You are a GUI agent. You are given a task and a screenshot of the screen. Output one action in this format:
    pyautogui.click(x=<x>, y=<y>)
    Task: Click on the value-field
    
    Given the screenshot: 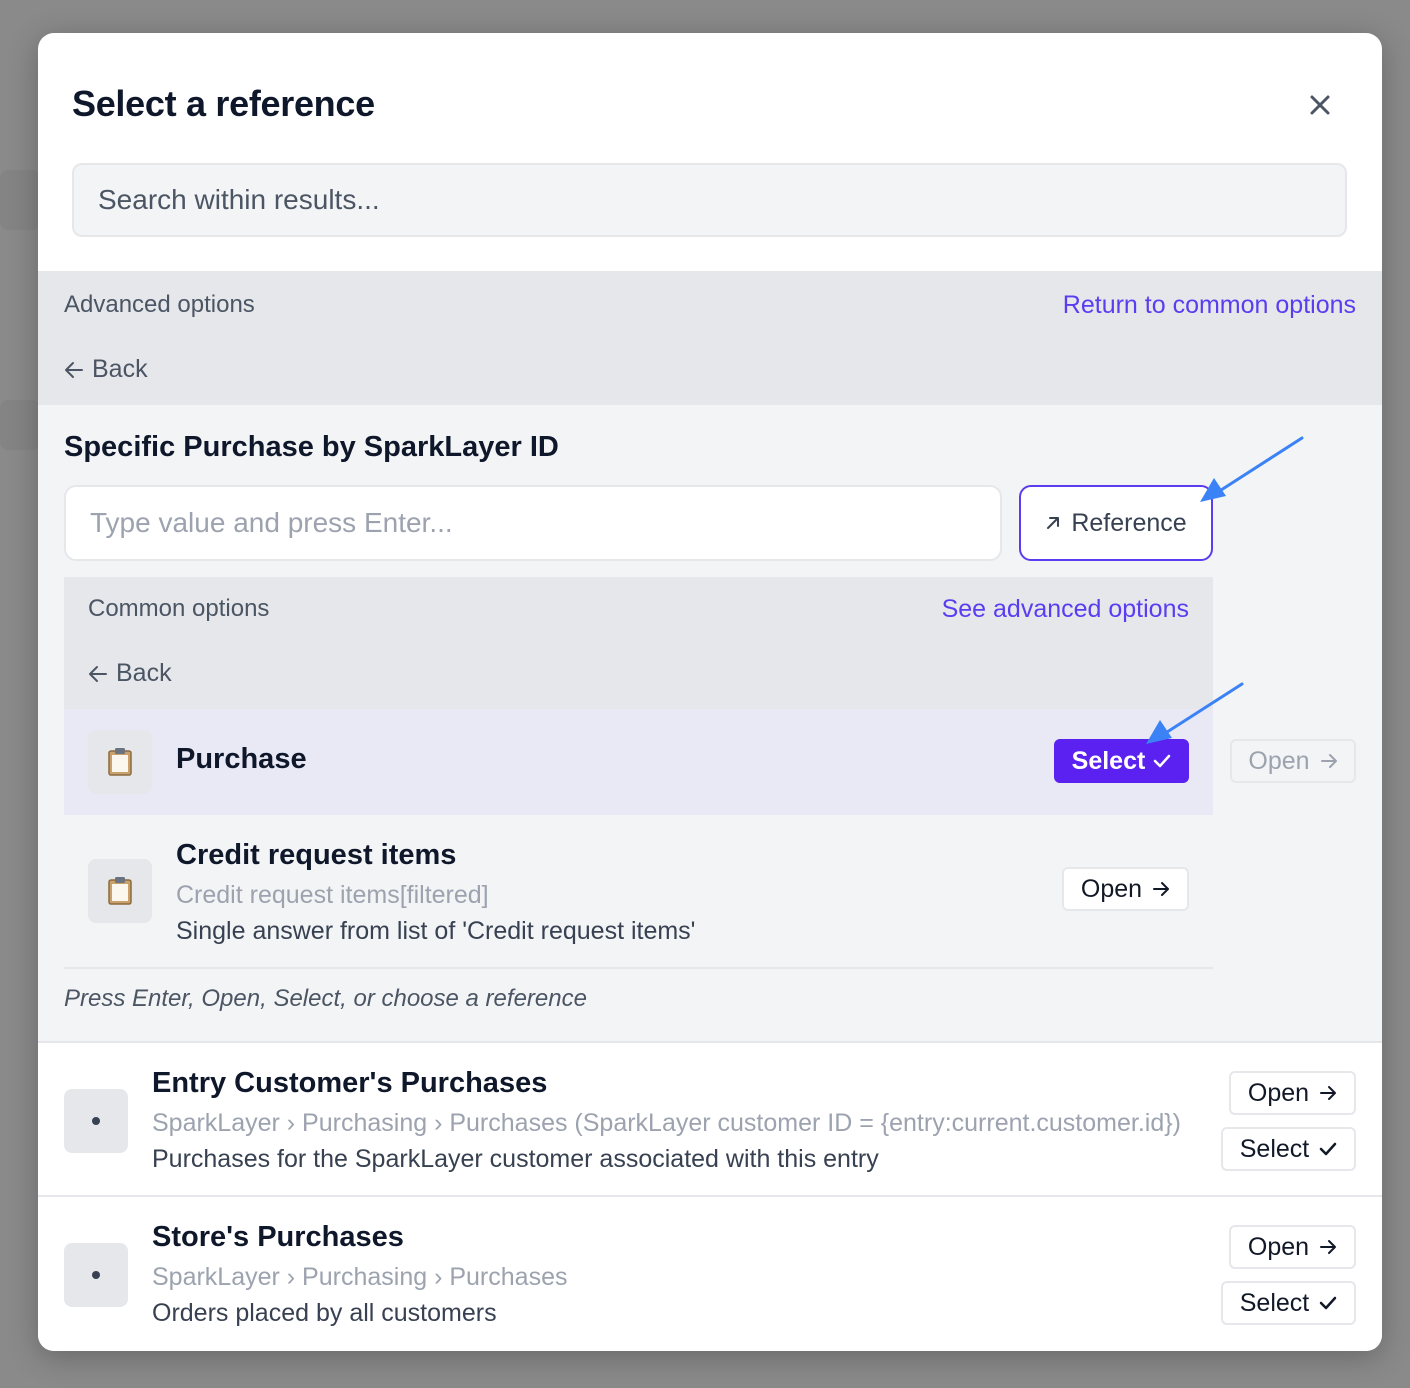 What is the action you would take?
    pyautogui.click(x=533, y=523)
    